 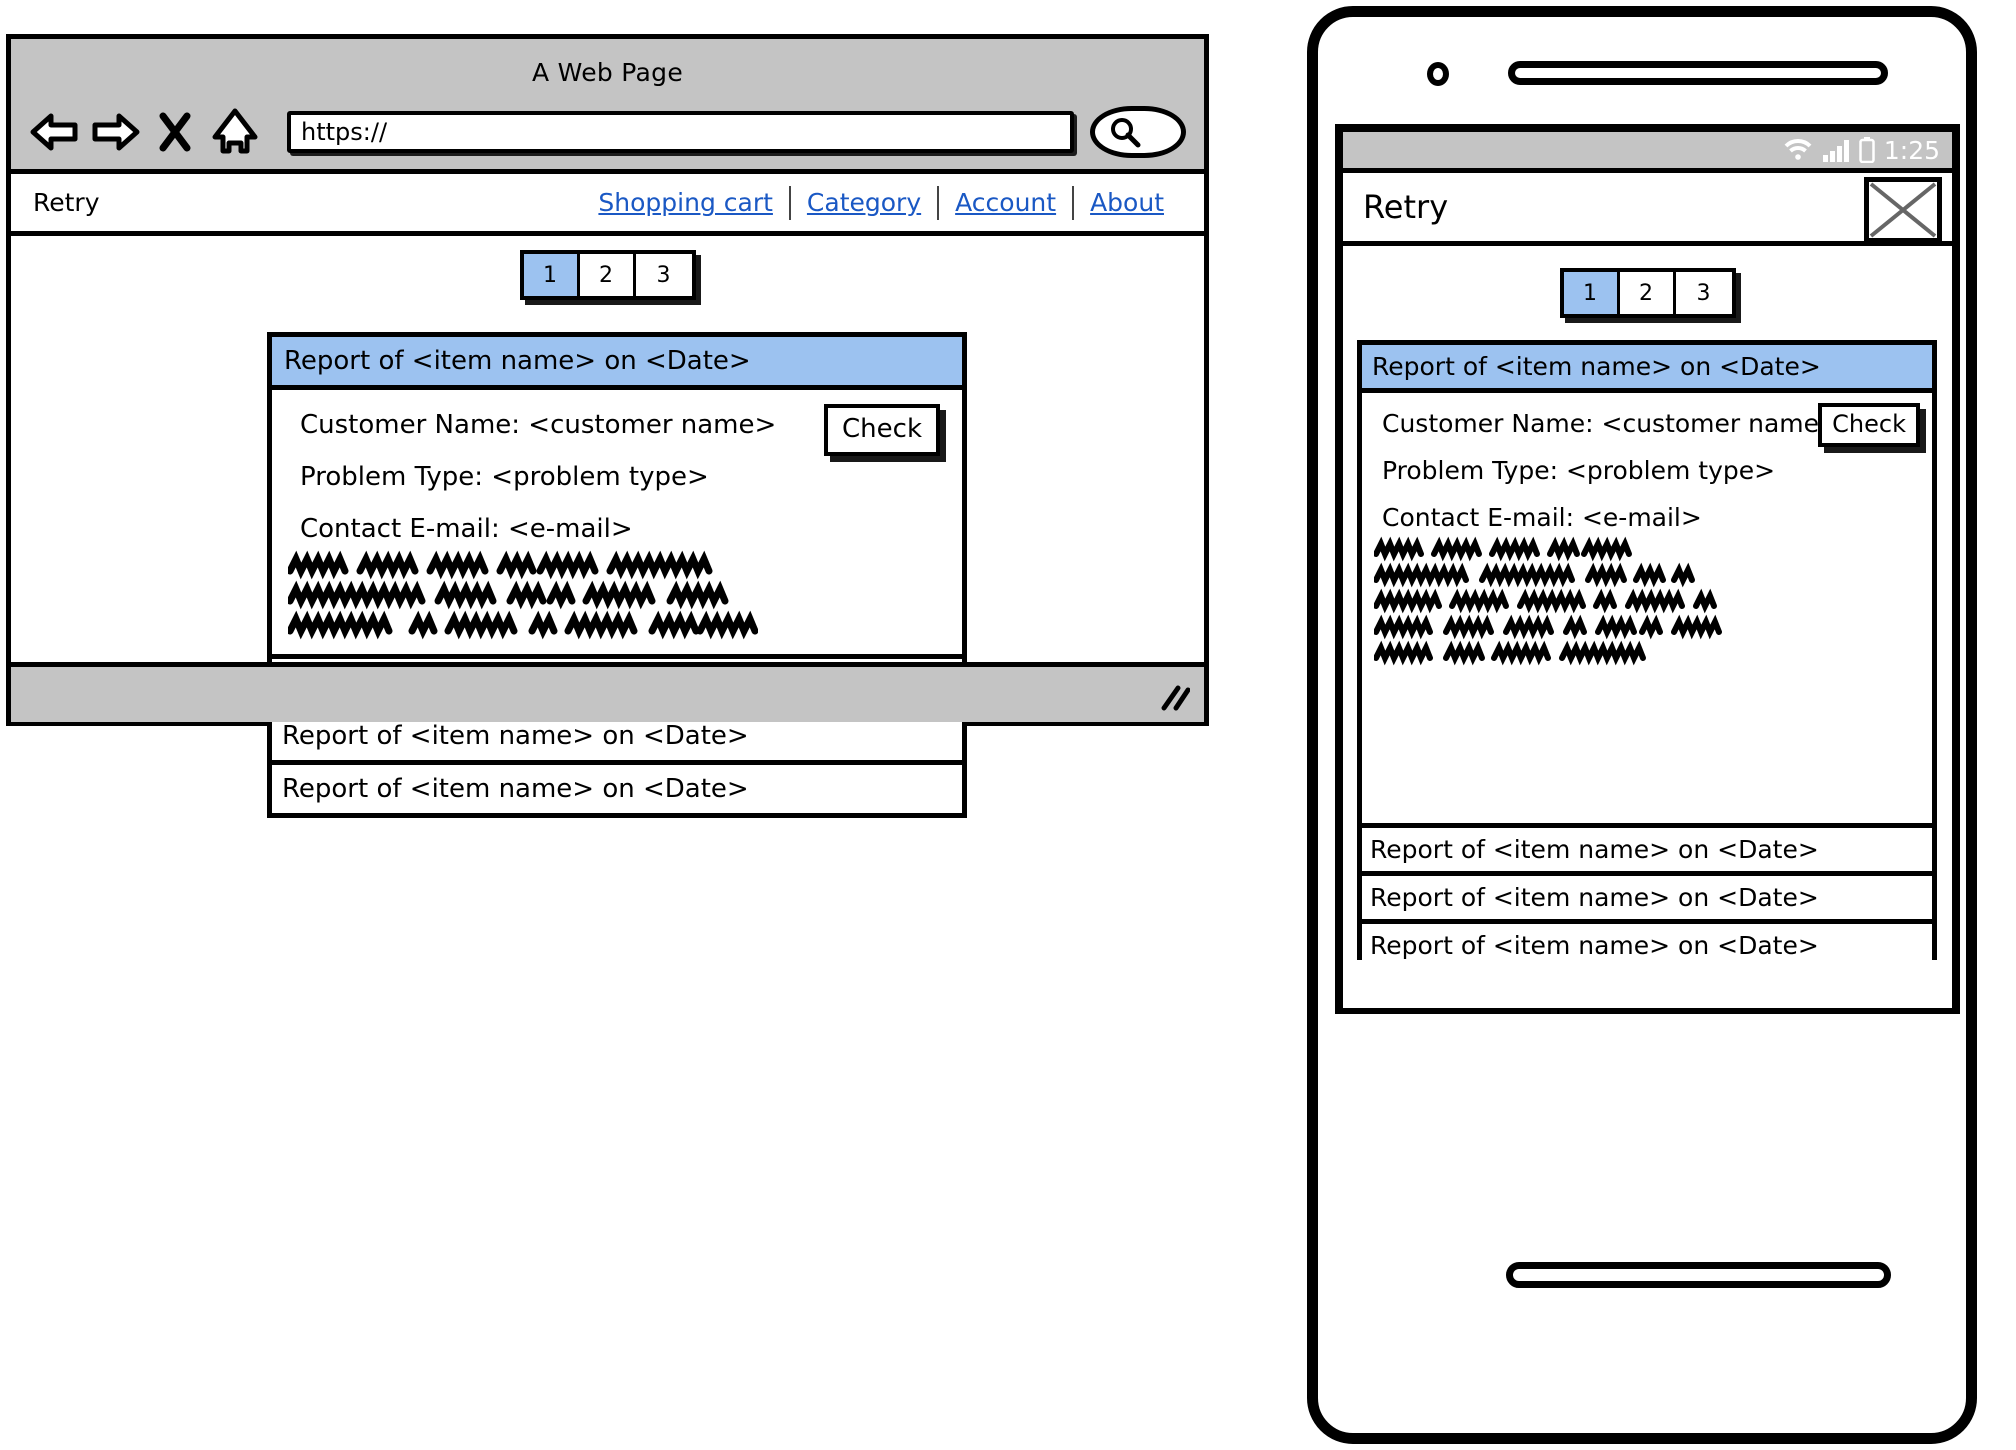 I want to click on phone-pagination-page-1: 1, so click(x=1591, y=293).